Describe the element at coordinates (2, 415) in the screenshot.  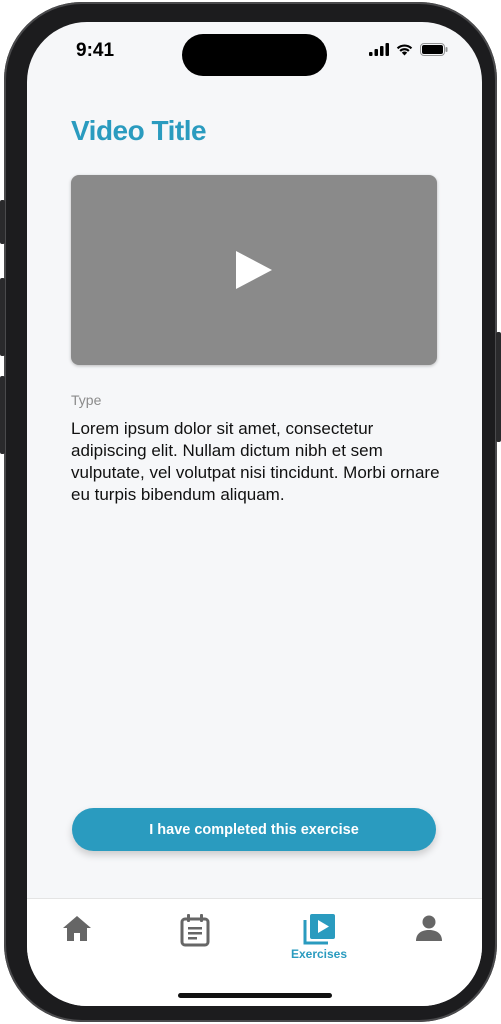
I see `side-button-volume-down` at that location.